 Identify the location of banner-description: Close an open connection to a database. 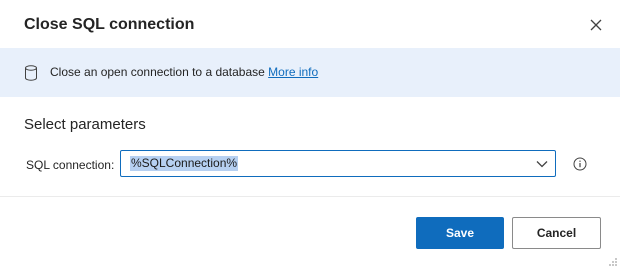
(157, 72).